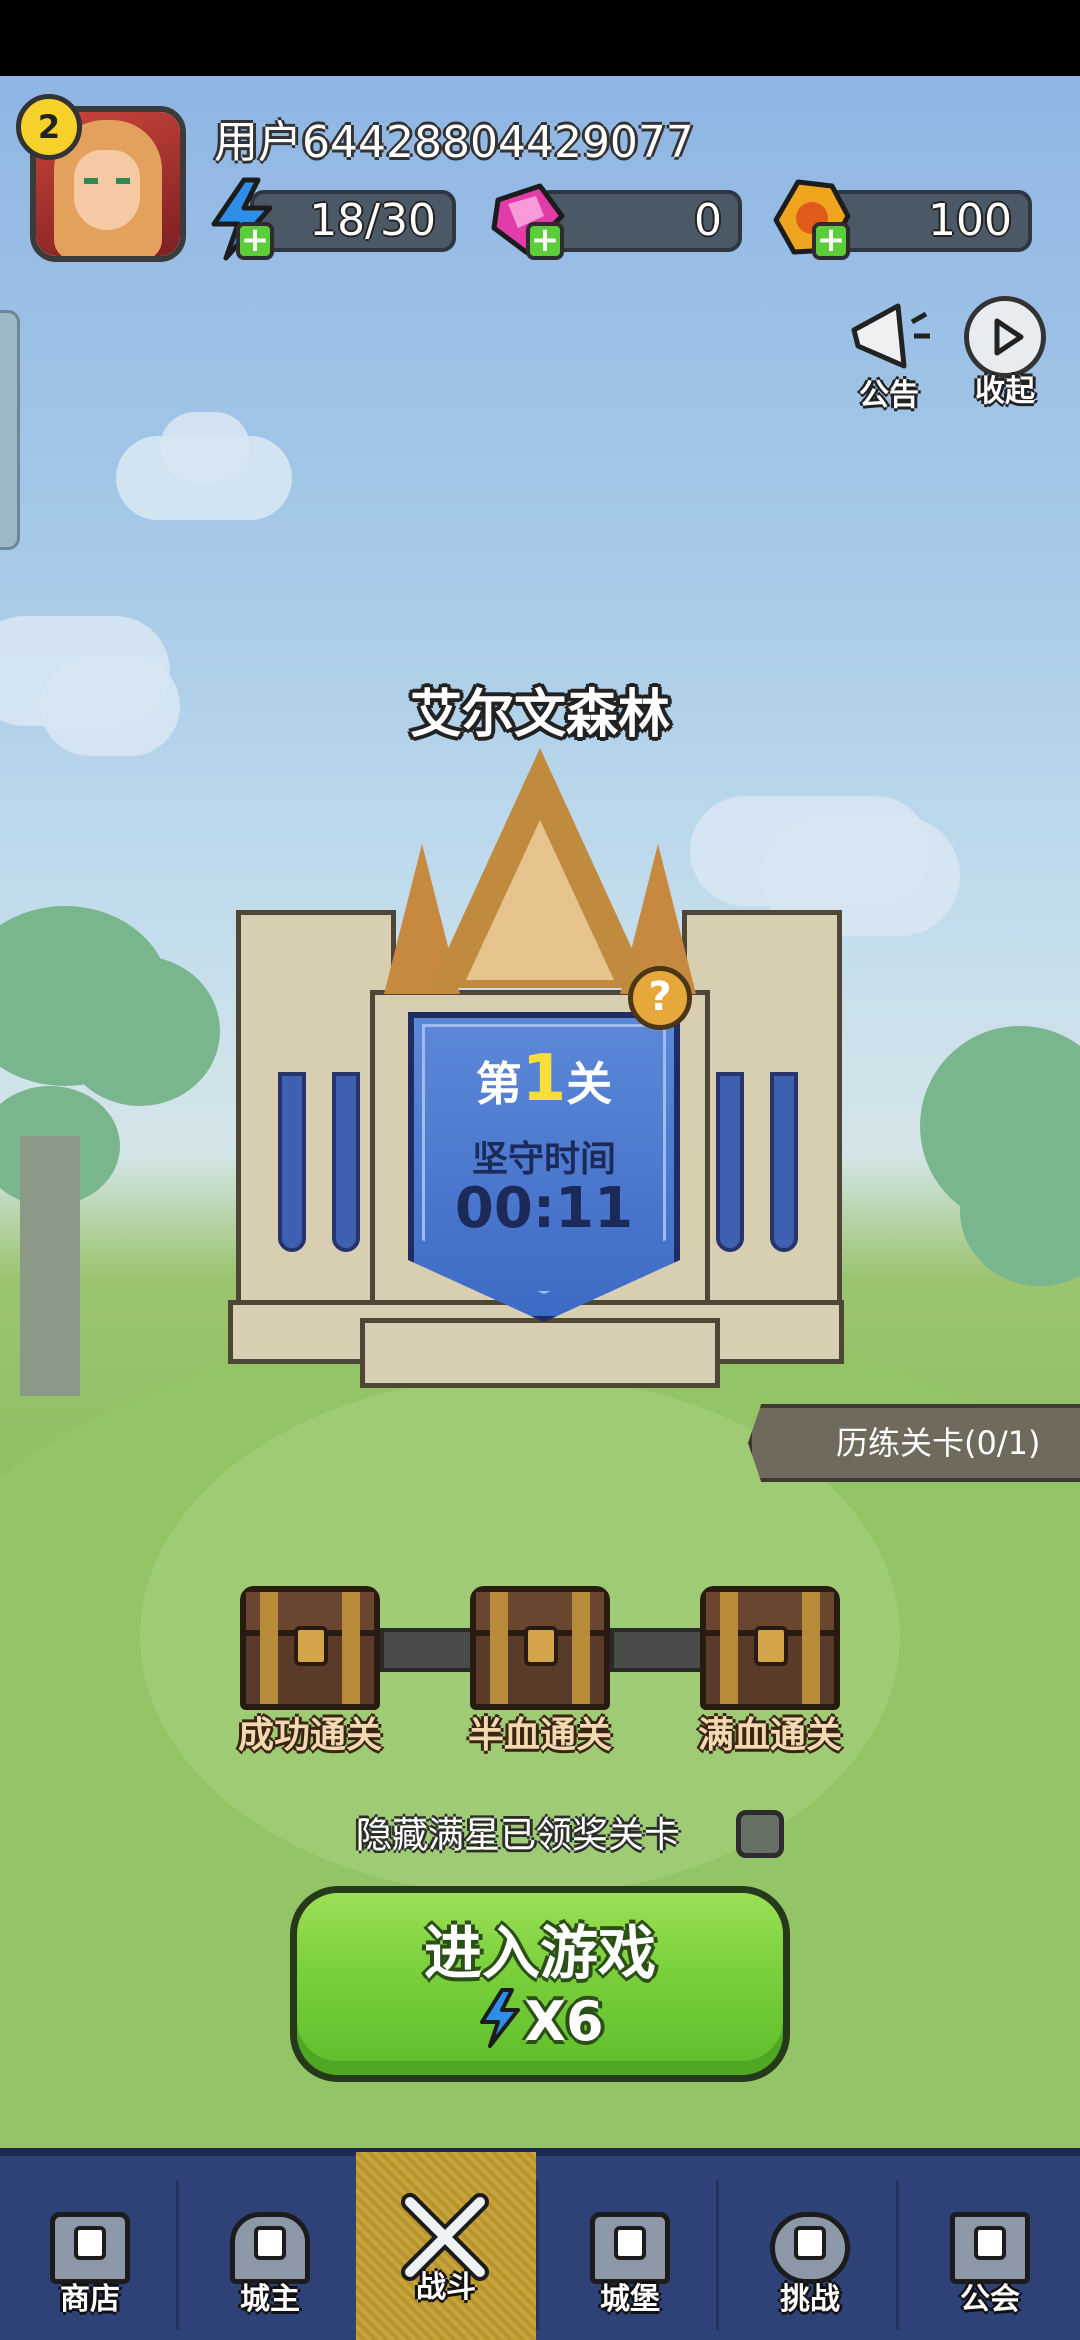 Image resolution: width=1080 pixels, height=2340 pixels. Describe the element at coordinates (589, 1084) in the screenshot. I see `level-suffix: 关` at that location.